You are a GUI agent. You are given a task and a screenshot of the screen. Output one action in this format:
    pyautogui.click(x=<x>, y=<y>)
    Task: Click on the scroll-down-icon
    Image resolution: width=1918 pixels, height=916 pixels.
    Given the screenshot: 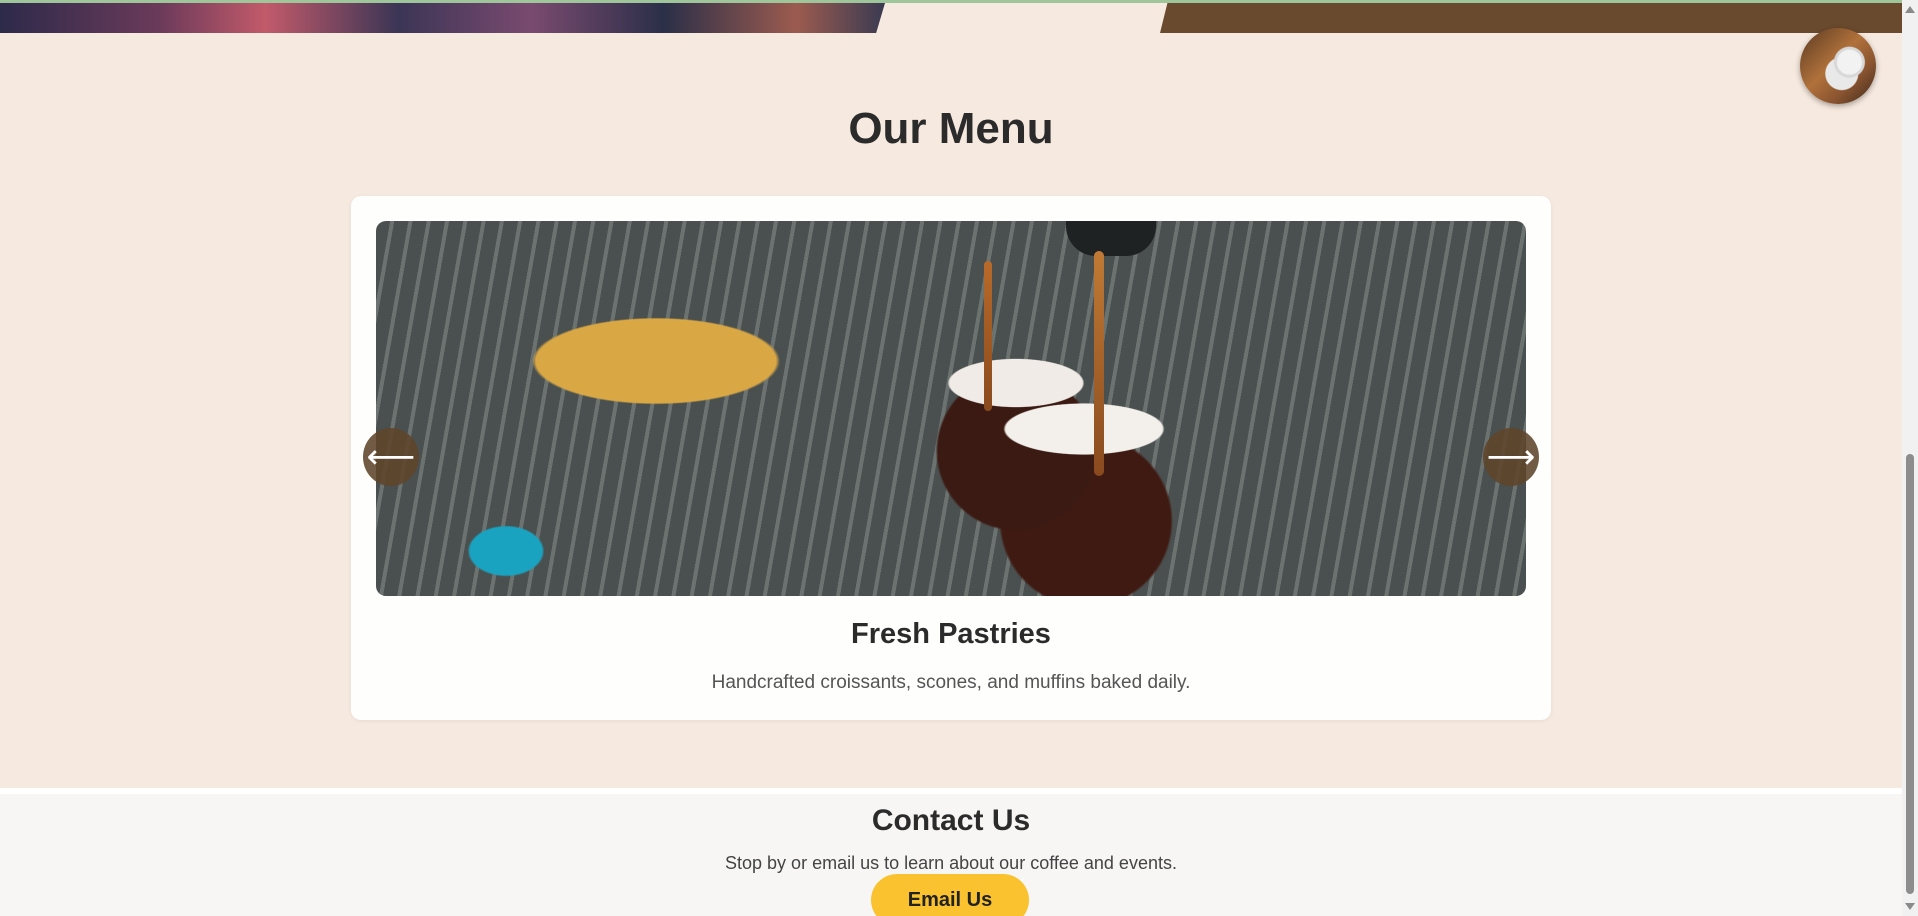 What is the action you would take?
    pyautogui.click(x=1910, y=906)
    